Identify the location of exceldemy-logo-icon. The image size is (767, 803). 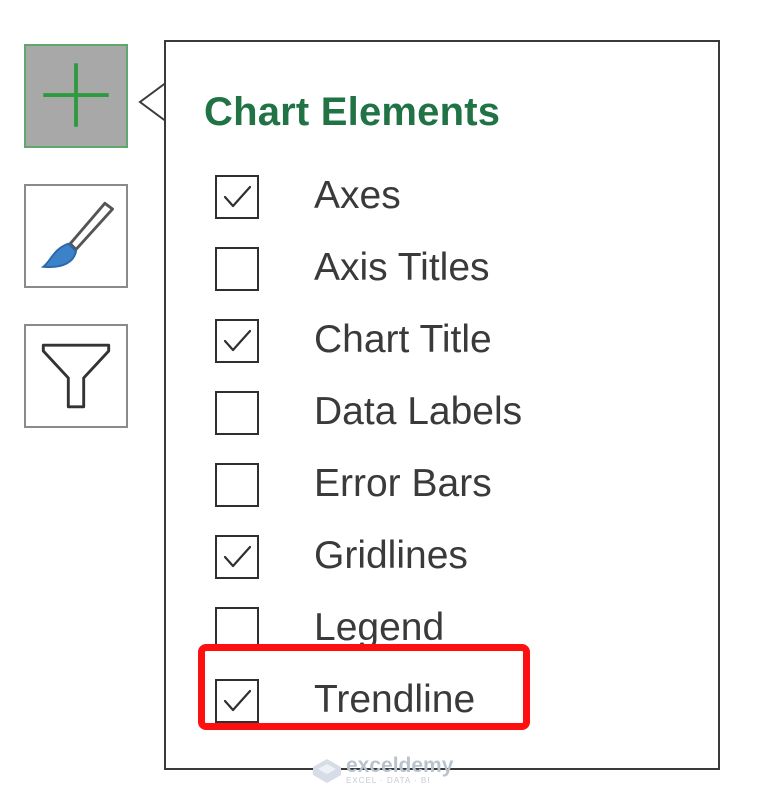
(327, 771).